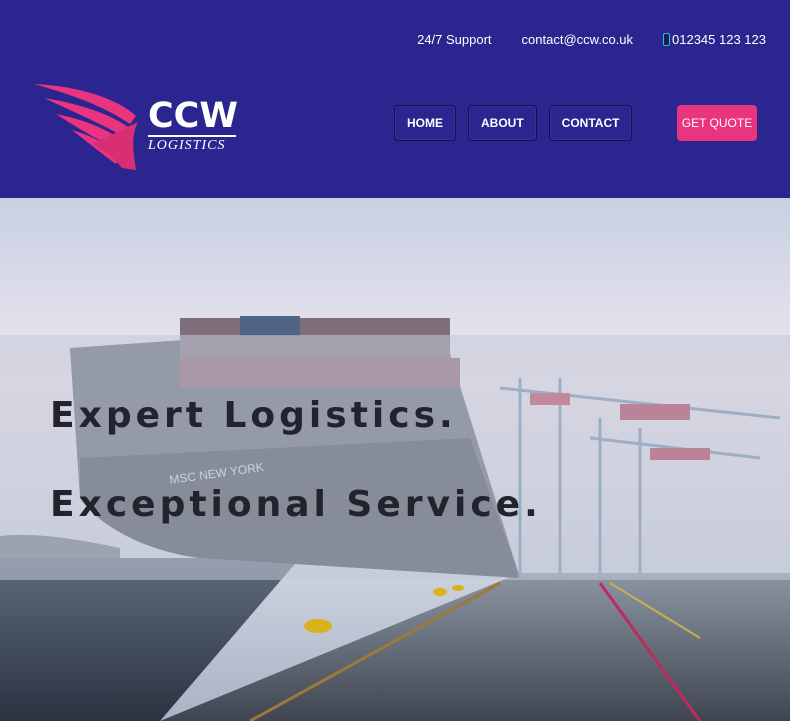  What do you see at coordinates (667, 39) in the screenshot?
I see `phone-icon` at bounding box center [667, 39].